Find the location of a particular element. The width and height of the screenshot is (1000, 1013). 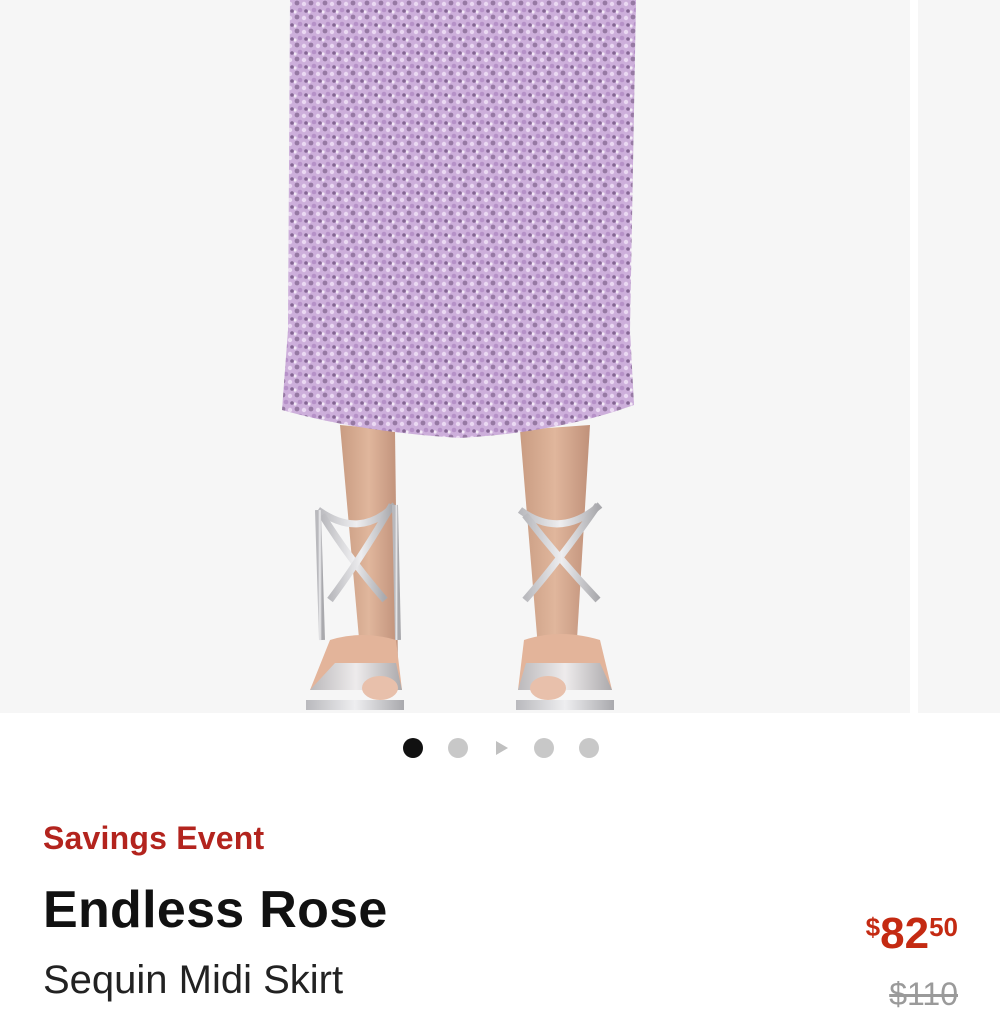

original-price: $110 is located at coordinates (923, 994).